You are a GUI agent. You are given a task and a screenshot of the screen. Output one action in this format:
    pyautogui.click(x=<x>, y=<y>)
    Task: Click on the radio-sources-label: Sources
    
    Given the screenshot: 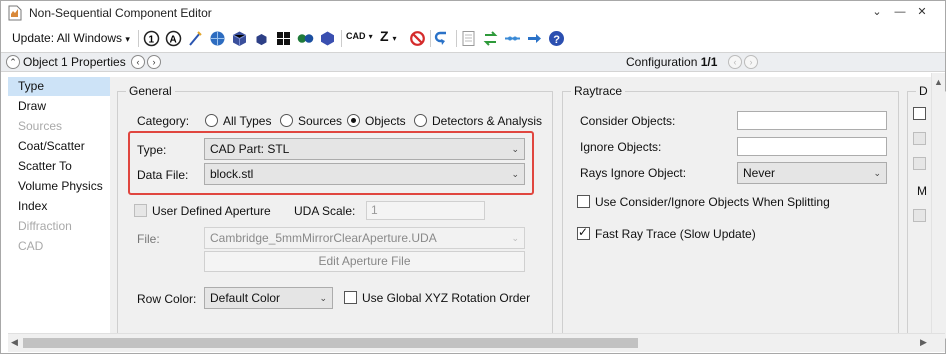 What is the action you would take?
    pyautogui.click(x=320, y=121)
    